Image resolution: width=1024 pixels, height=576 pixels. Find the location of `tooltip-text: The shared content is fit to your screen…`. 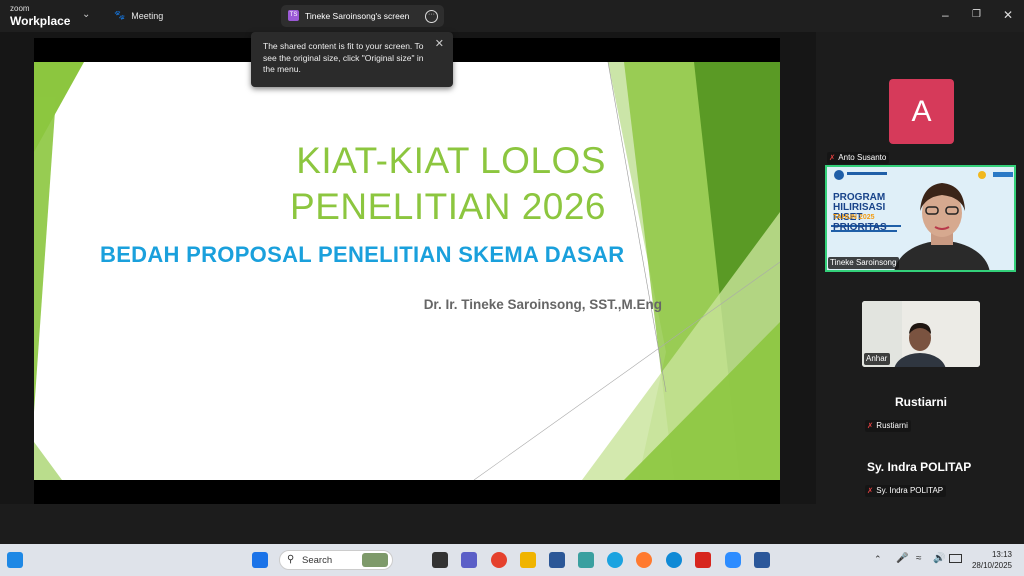

tooltip-text: The shared content is fit to your screen… is located at coordinates (343, 57).